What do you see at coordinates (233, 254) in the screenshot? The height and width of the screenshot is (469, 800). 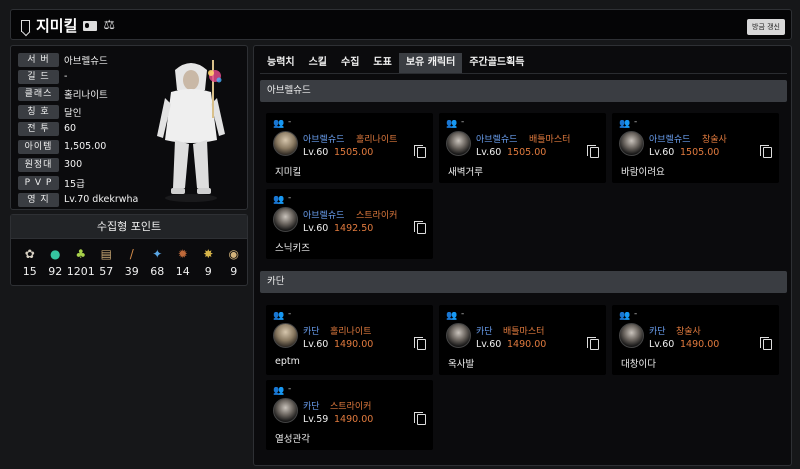 I see `world-tree-leaf-icon: ◉` at bounding box center [233, 254].